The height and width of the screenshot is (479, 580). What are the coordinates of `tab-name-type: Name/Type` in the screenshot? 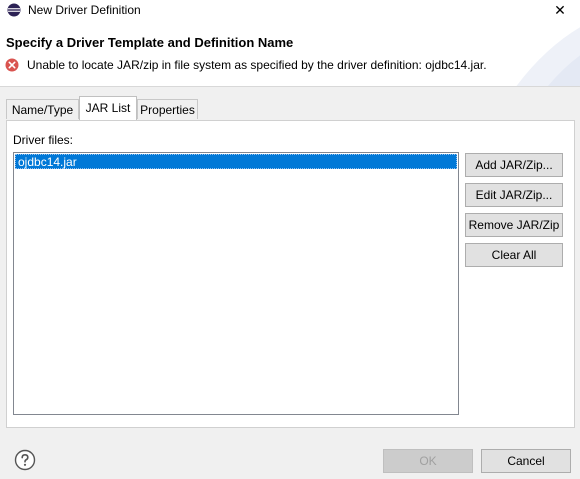 It's located at (42, 109).